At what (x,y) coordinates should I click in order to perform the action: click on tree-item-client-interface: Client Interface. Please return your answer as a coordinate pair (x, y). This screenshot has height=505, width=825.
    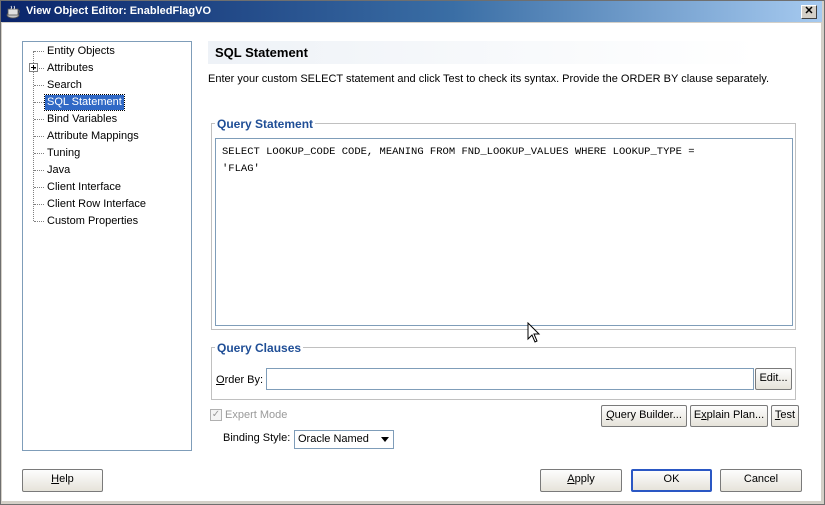
    Looking at the image, I should click on (84, 187).